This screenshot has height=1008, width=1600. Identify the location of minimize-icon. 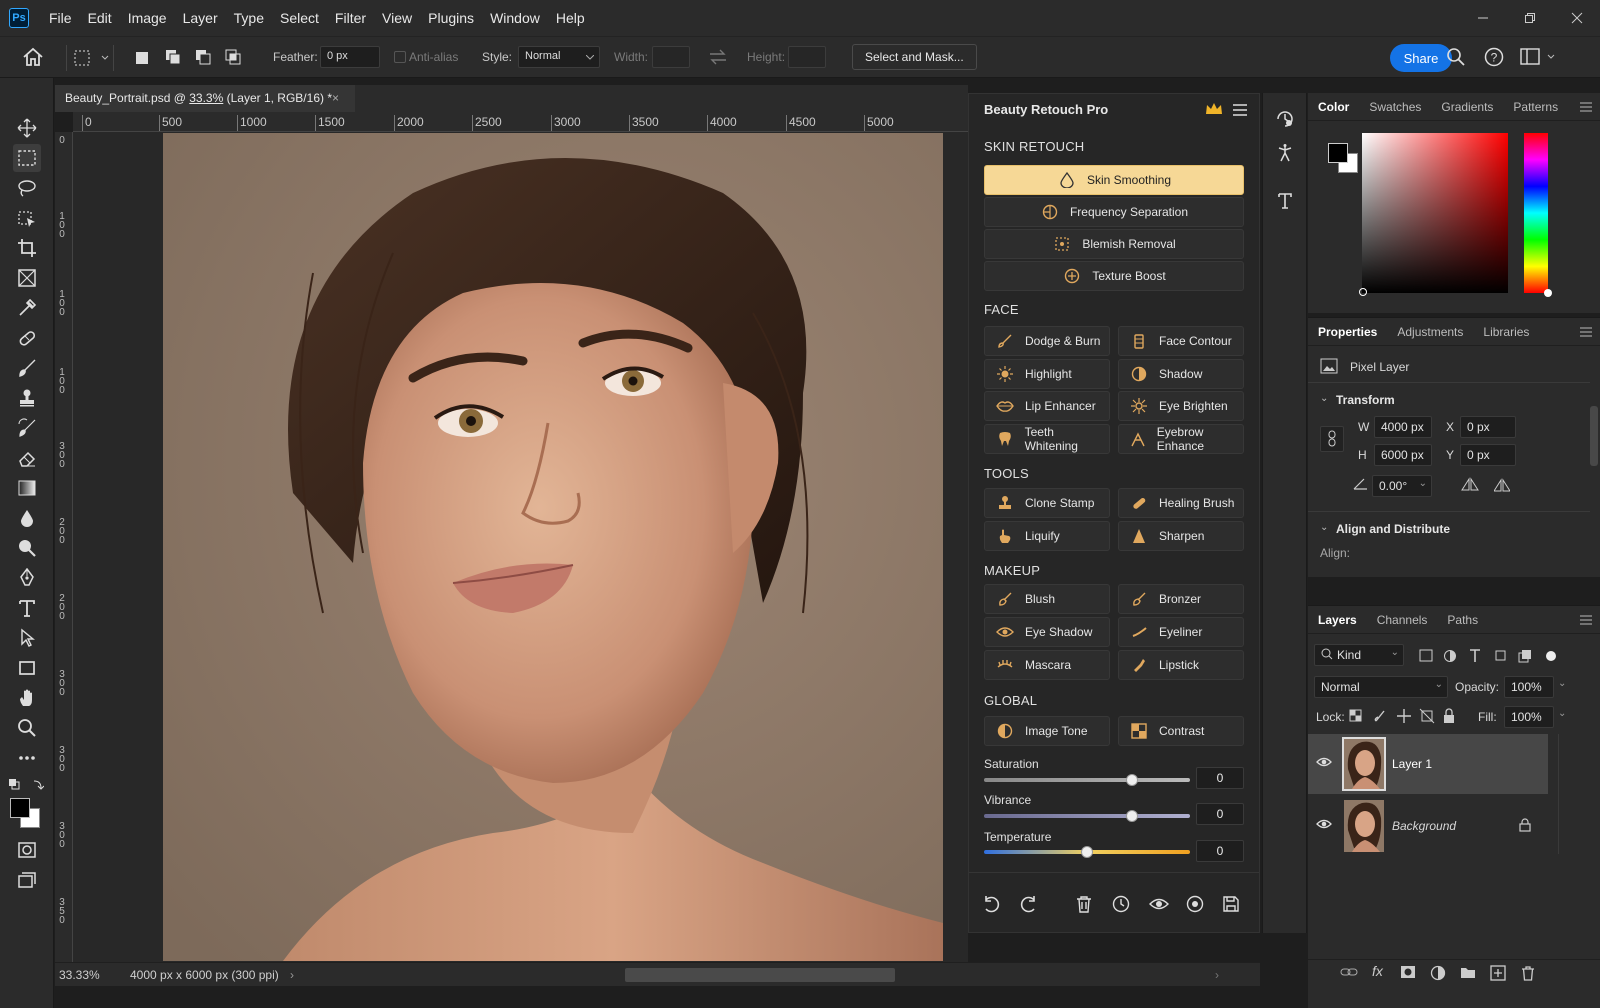
(1482, 18).